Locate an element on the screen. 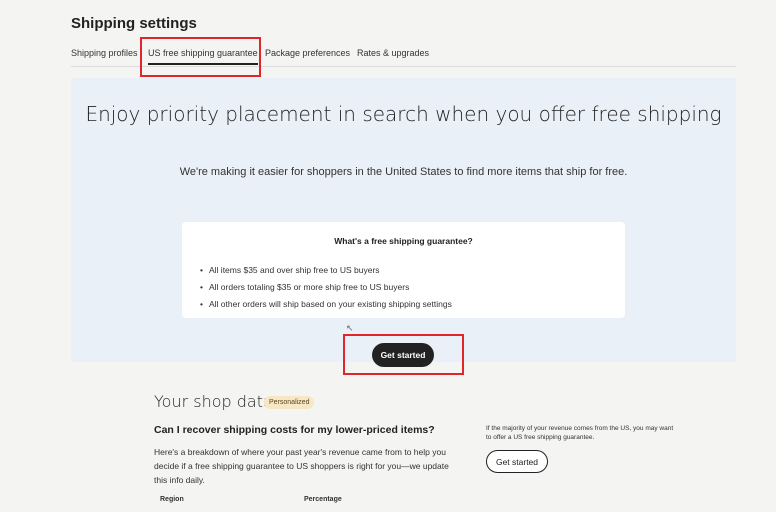 The image size is (776, 512). tab-highlight-annotation is located at coordinates (200, 57).